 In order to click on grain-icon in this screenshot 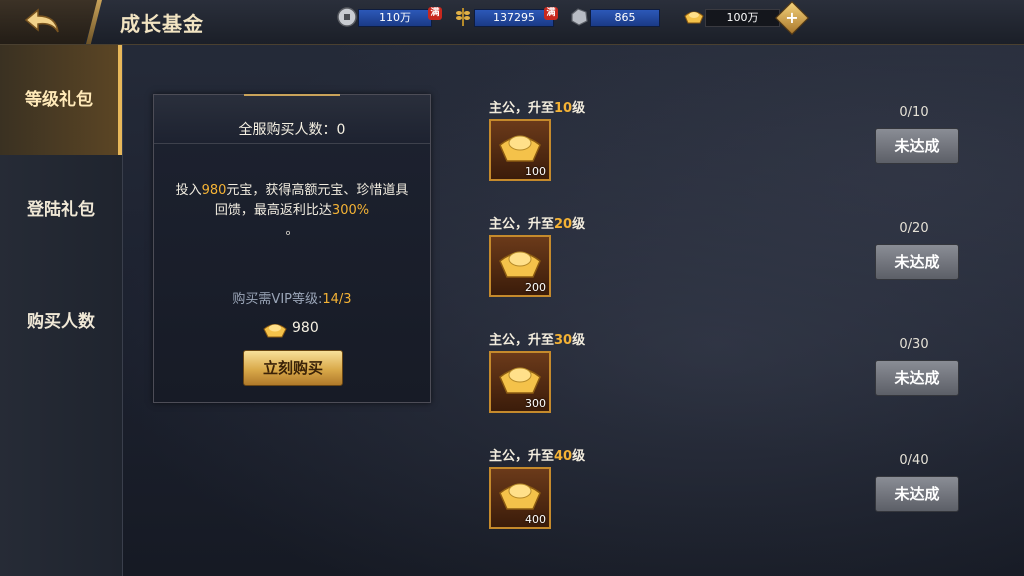, I will do `click(463, 17)`.